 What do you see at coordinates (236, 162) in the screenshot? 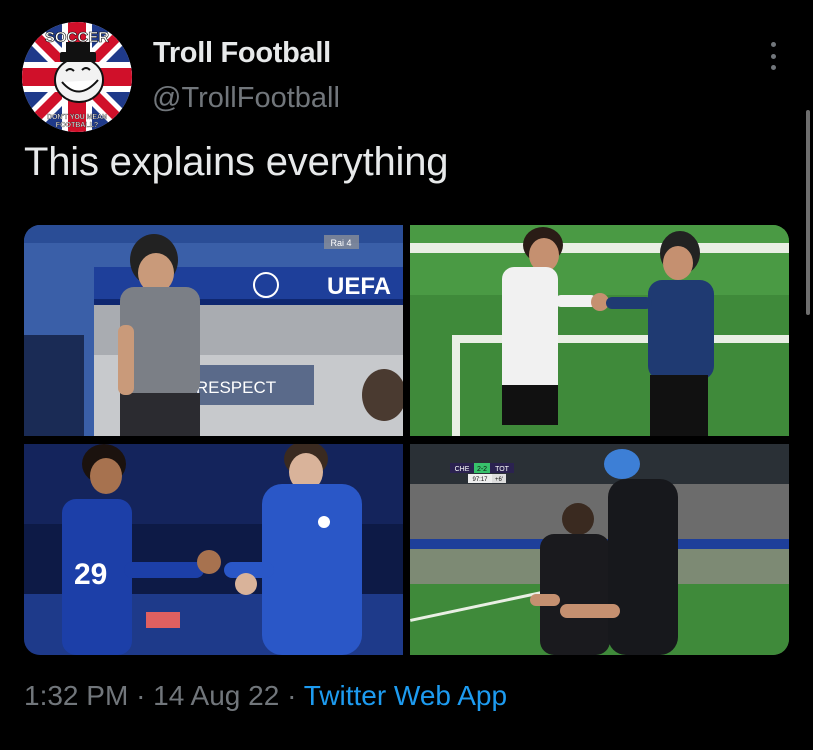
I see `tweet-text: This explains everything` at bounding box center [236, 162].